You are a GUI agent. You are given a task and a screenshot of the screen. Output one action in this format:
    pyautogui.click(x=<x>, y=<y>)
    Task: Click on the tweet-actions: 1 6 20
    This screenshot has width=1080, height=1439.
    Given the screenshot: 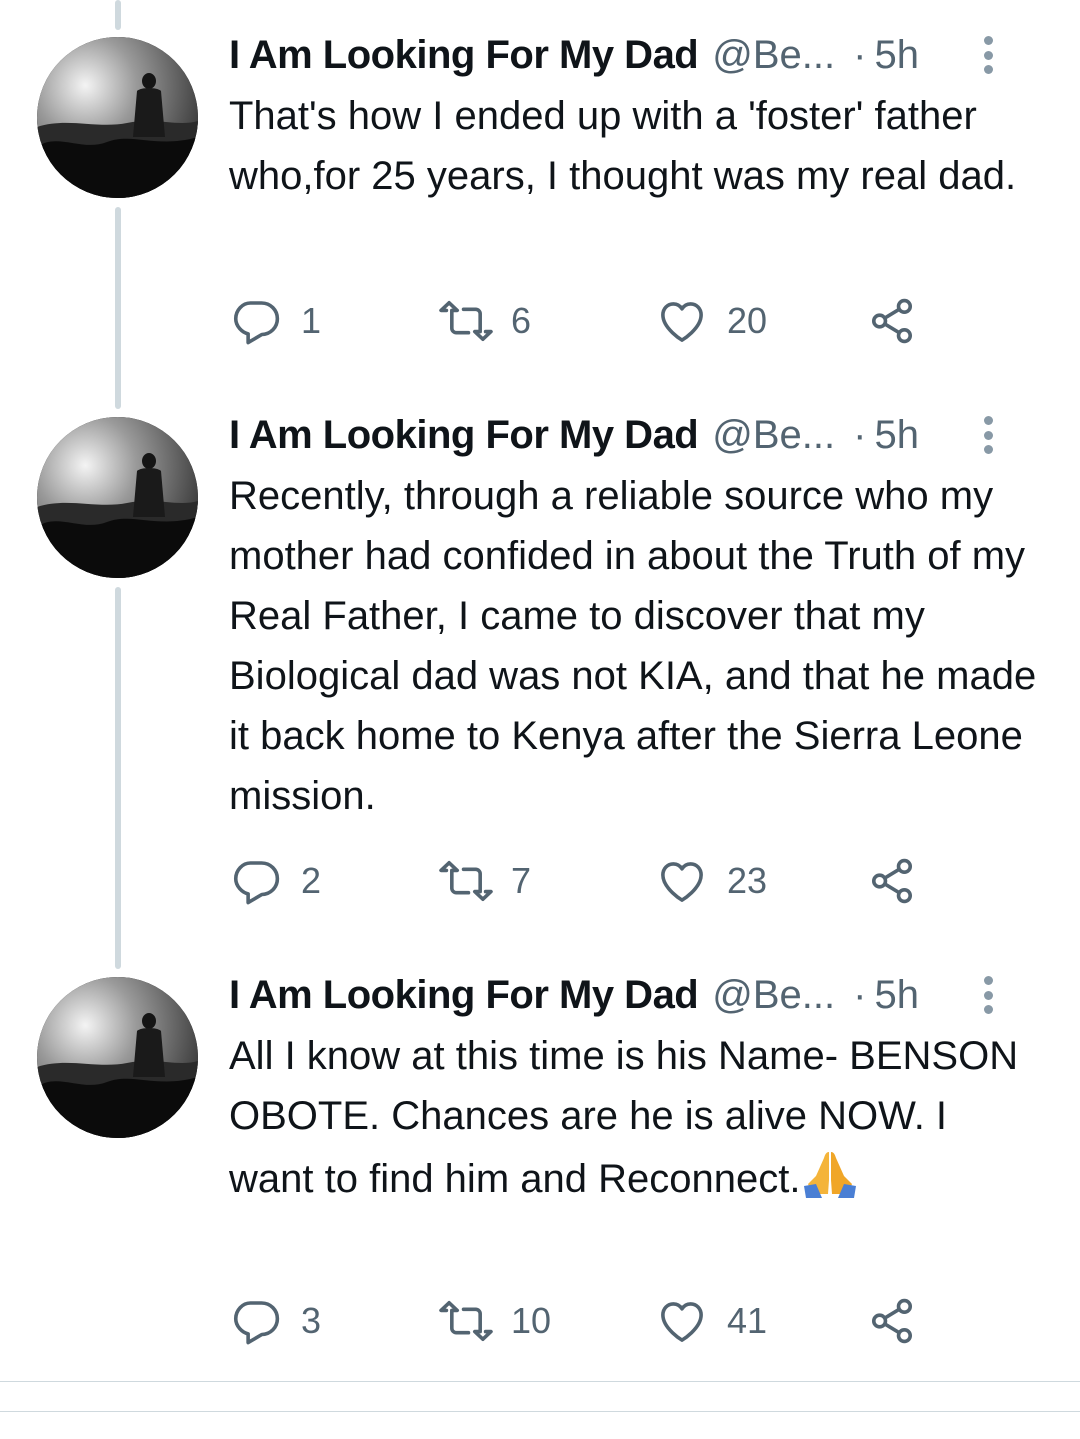 What is the action you would take?
    pyautogui.click(x=589, y=321)
    